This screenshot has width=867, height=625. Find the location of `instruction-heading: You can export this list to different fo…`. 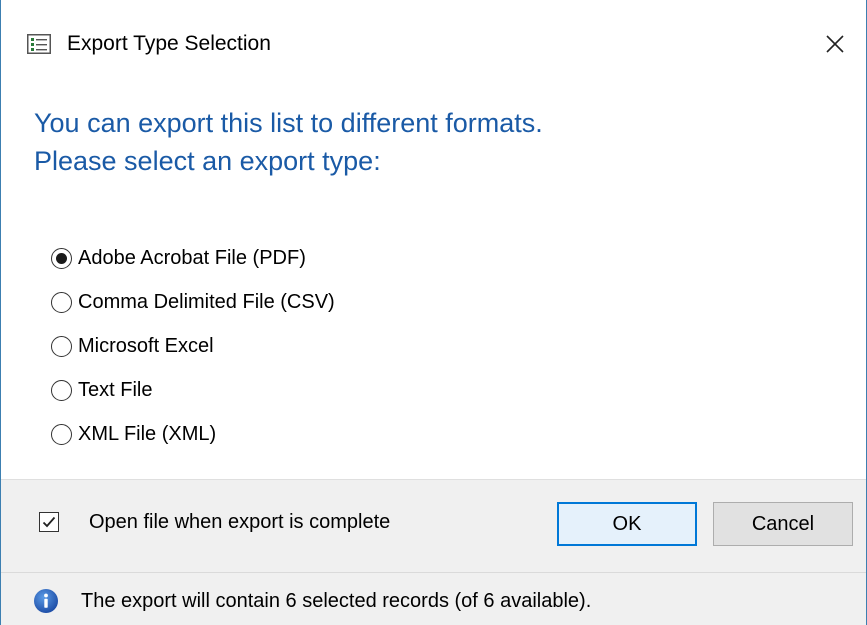

instruction-heading: You can export this list to different fo… is located at coordinates (288, 142).